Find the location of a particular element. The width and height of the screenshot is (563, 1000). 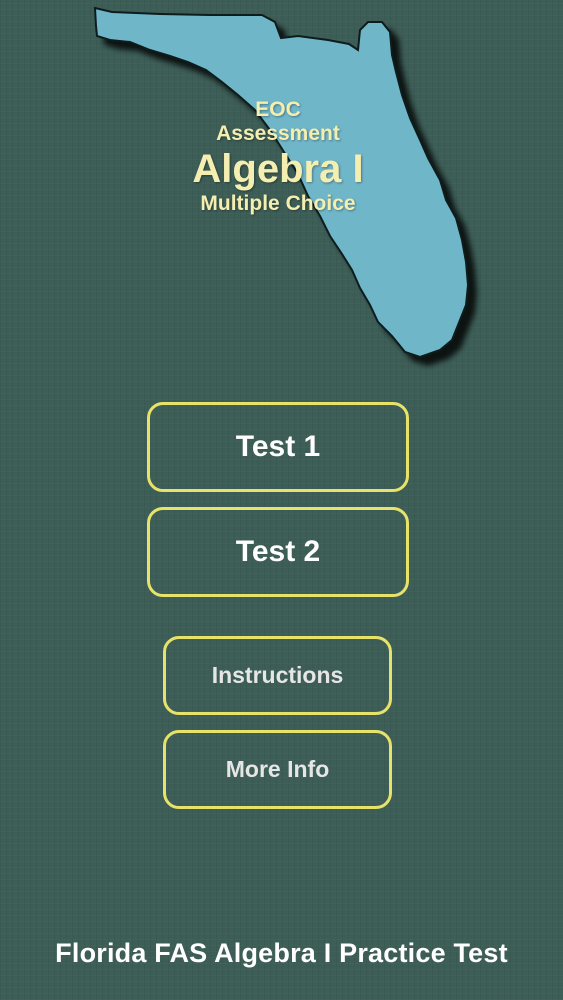

title-assessment: Assessment is located at coordinates (278, 133).